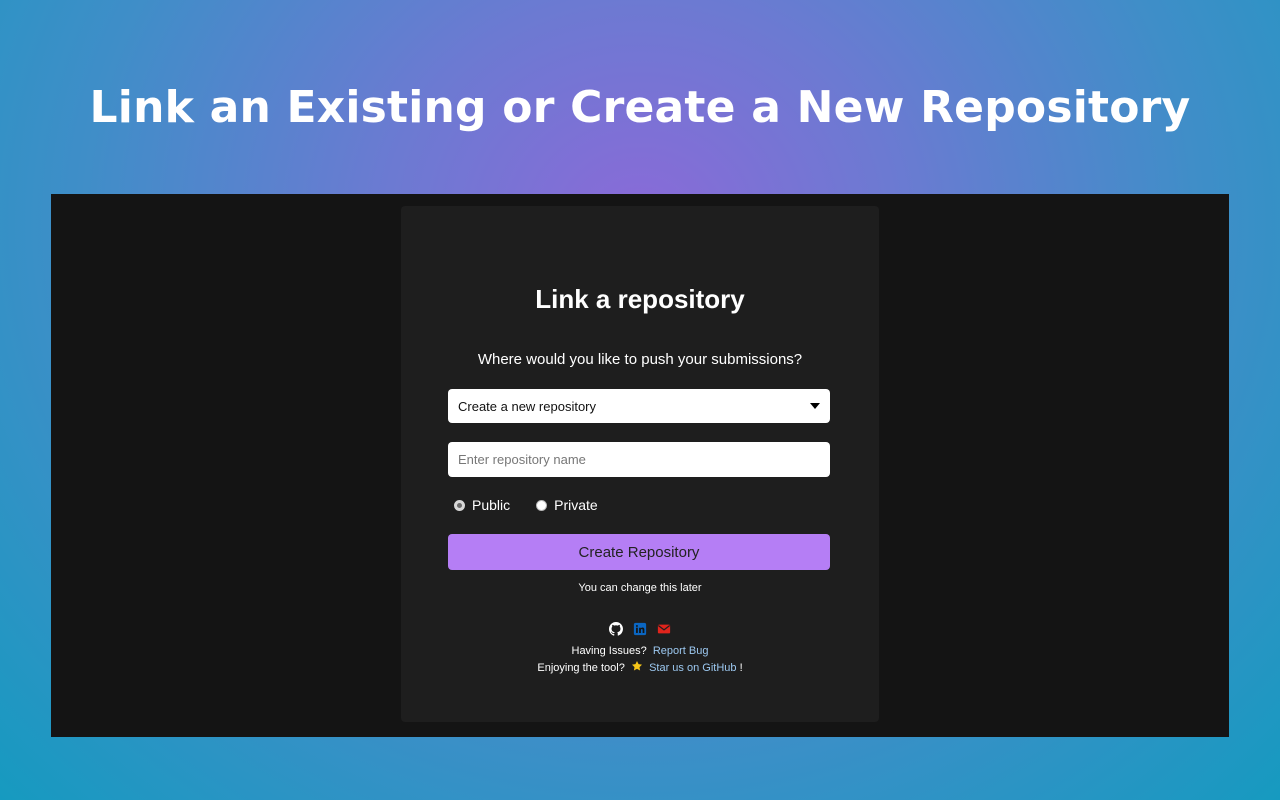 This screenshot has height=800, width=1280. I want to click on linkedin-icon, so click(640, 629).